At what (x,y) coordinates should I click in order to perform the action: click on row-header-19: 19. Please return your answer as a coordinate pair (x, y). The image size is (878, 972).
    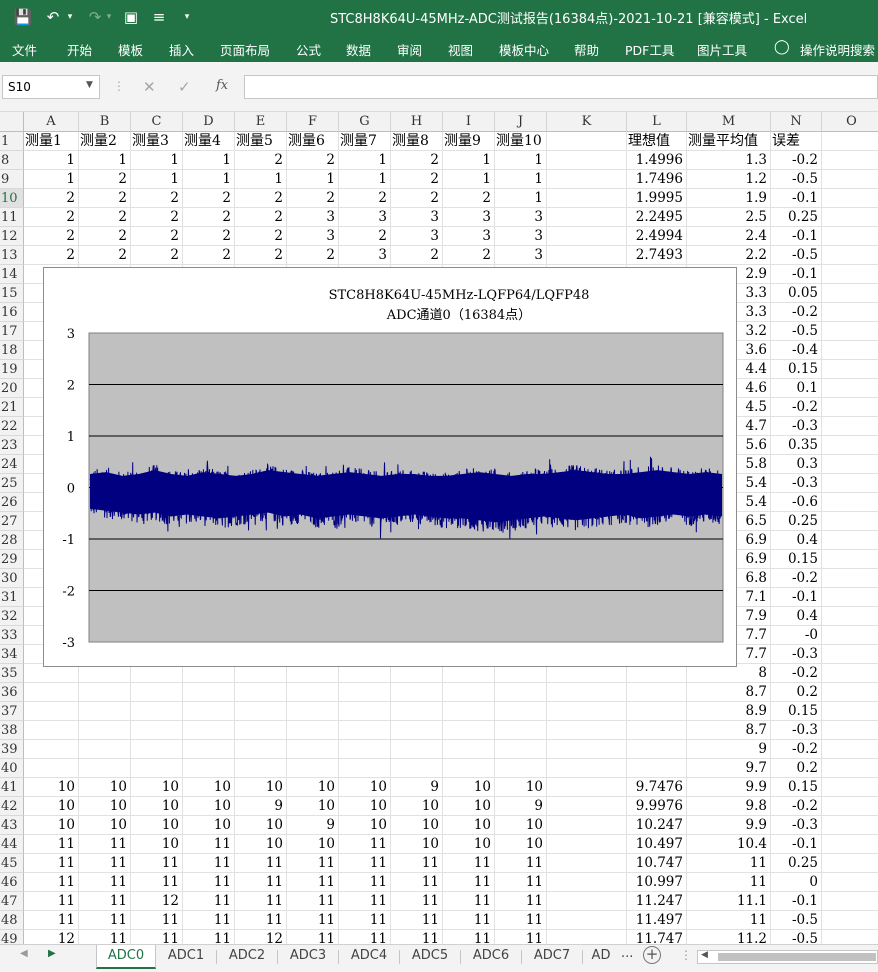
    Looking at the image, I should click on (12, 369).